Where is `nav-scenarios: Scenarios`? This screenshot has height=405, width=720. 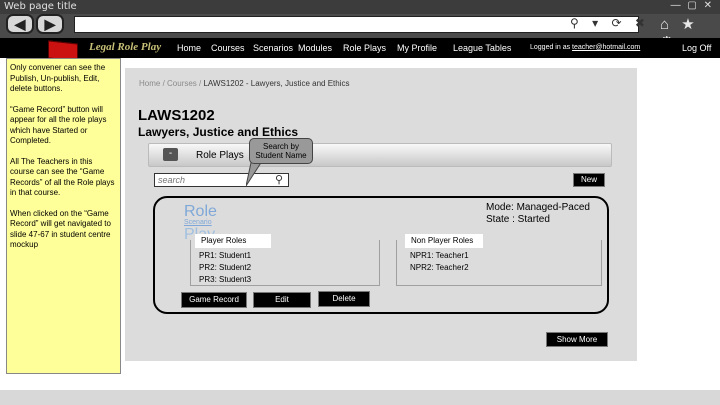 nav-scenarios: Scenarios is located at coordinates (273, 48).